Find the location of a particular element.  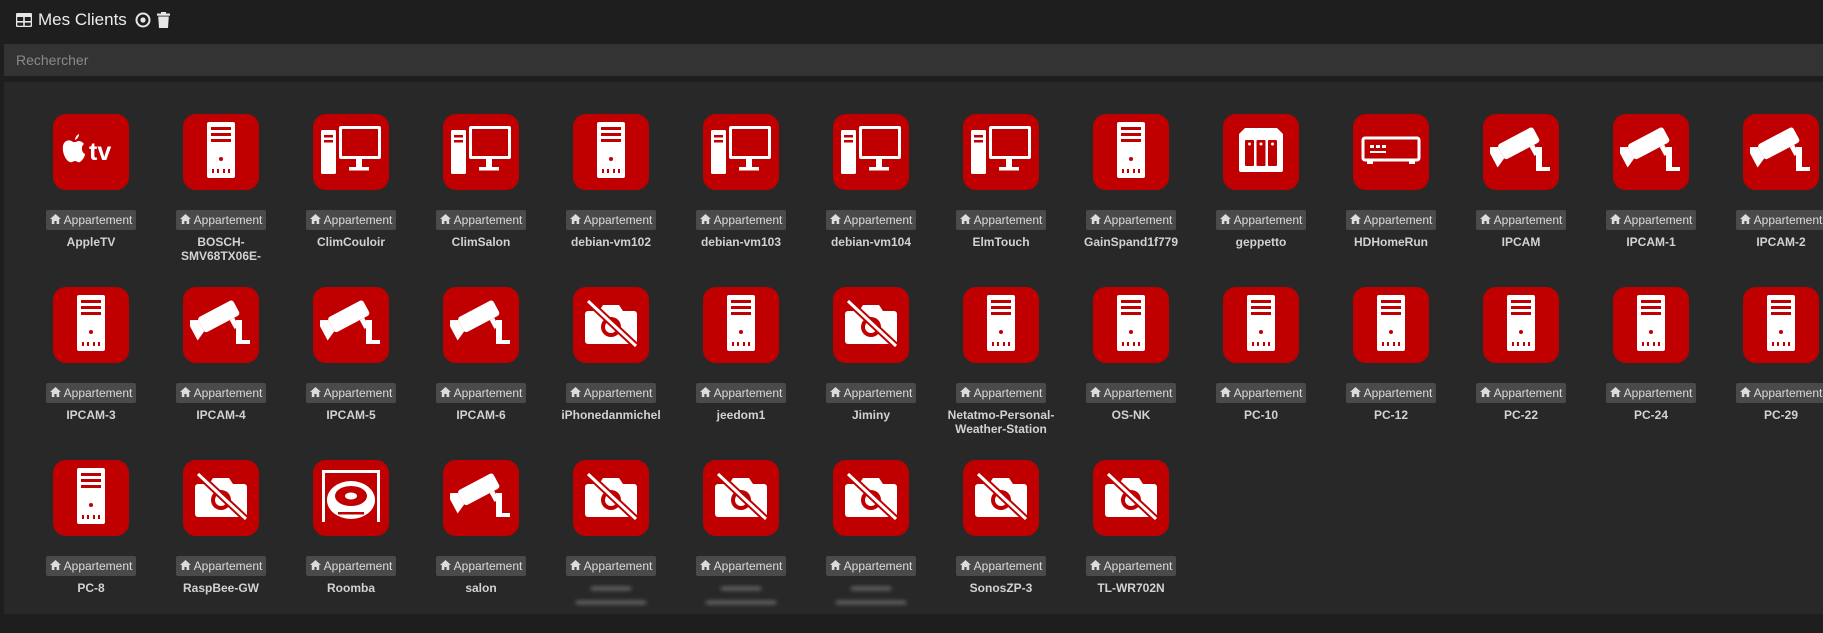

trash-icon is located at coordinates (163, 20).